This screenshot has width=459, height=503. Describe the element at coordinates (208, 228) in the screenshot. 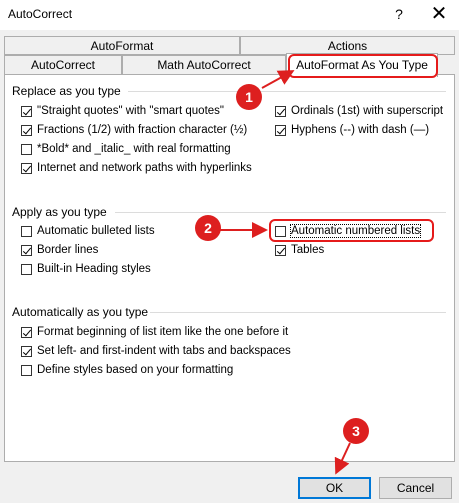

I see `step-marker-2: 2` at that location.